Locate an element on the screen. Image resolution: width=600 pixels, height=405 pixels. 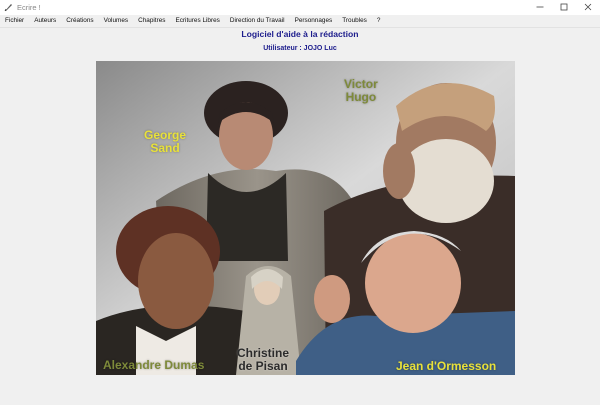
title-bar: Ecrire ! is located at coordinates (300, 7).